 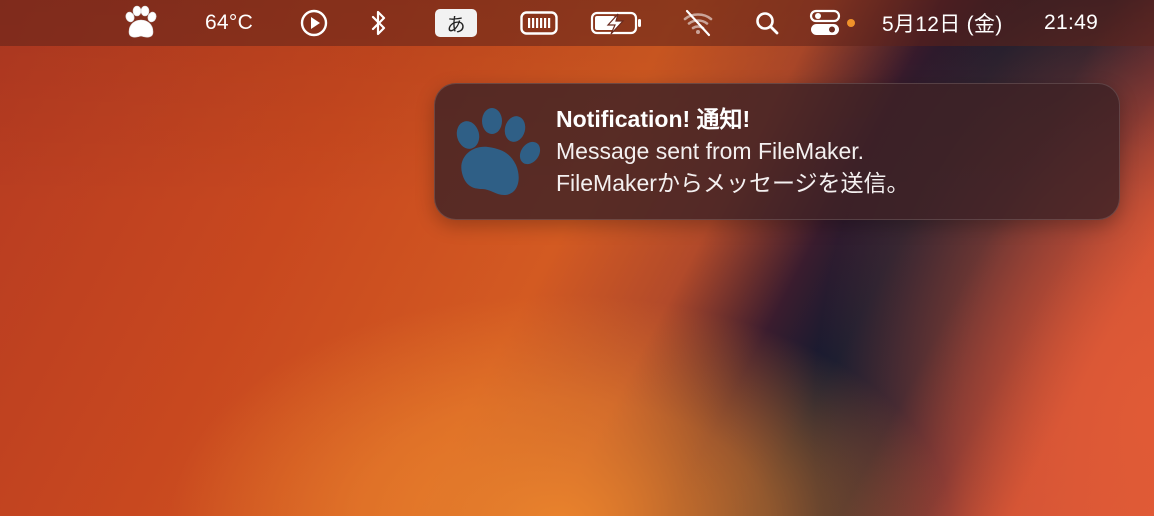 I want to click on menu-bar: 64°C あ 5月12日 (金) 21:49, so click(x=577, y=23).